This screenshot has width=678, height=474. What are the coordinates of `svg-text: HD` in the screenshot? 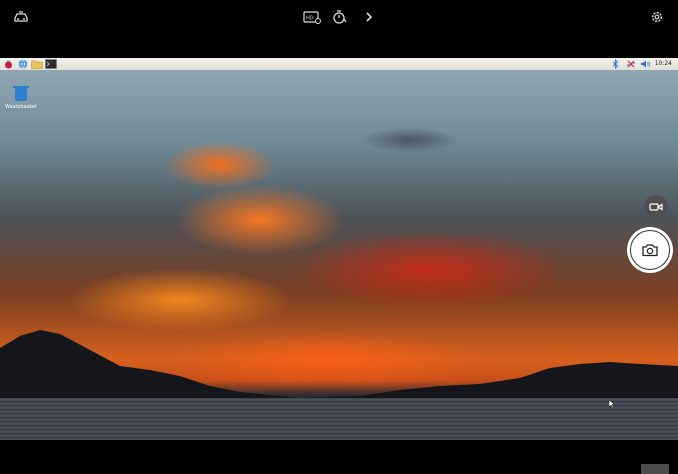 It's located at (310, 19).